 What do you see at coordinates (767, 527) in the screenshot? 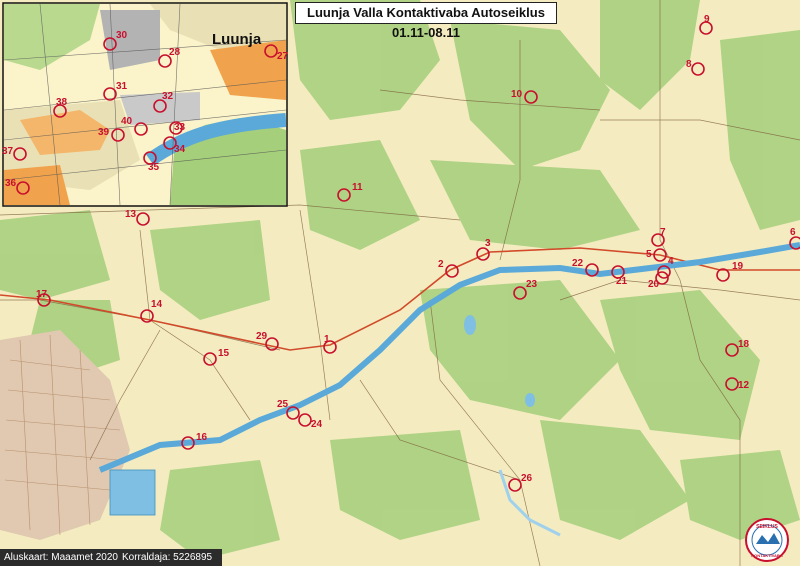
I see `badge-text-top: SEIKLUS` at bounding box center [767, 527].